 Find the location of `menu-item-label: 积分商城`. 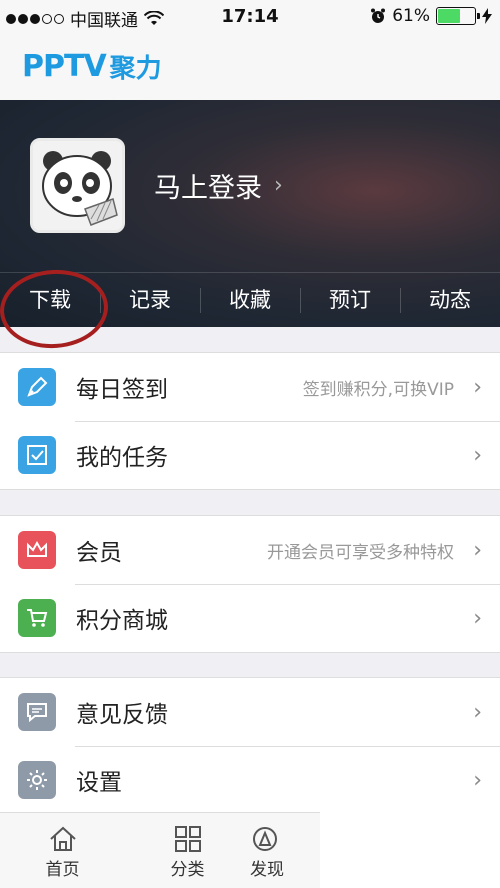

menu-item-label: 积分商城 is located at coordinates (122, 621).